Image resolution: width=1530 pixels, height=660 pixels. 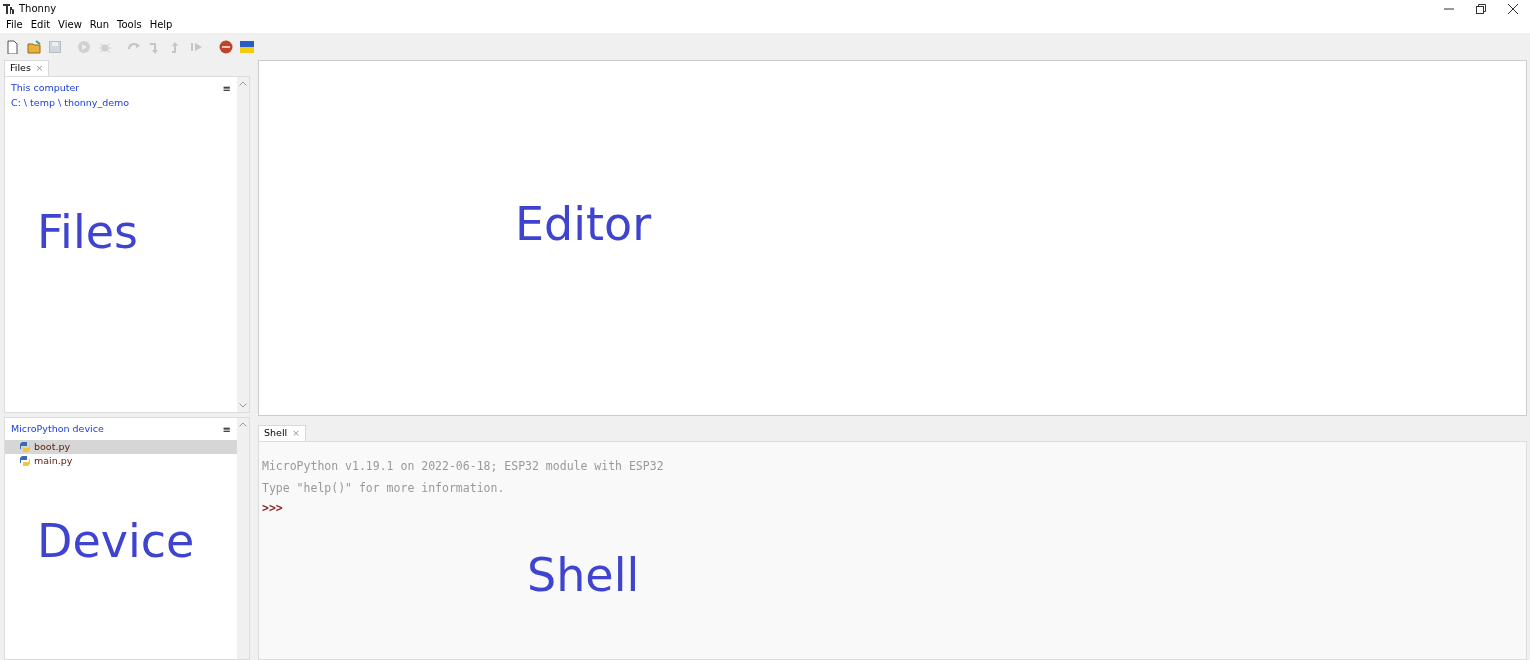 What do you see at coordinates (45, 88) in the screenshot?
I see `location-label: This computer` at bounding box center [45, 88].